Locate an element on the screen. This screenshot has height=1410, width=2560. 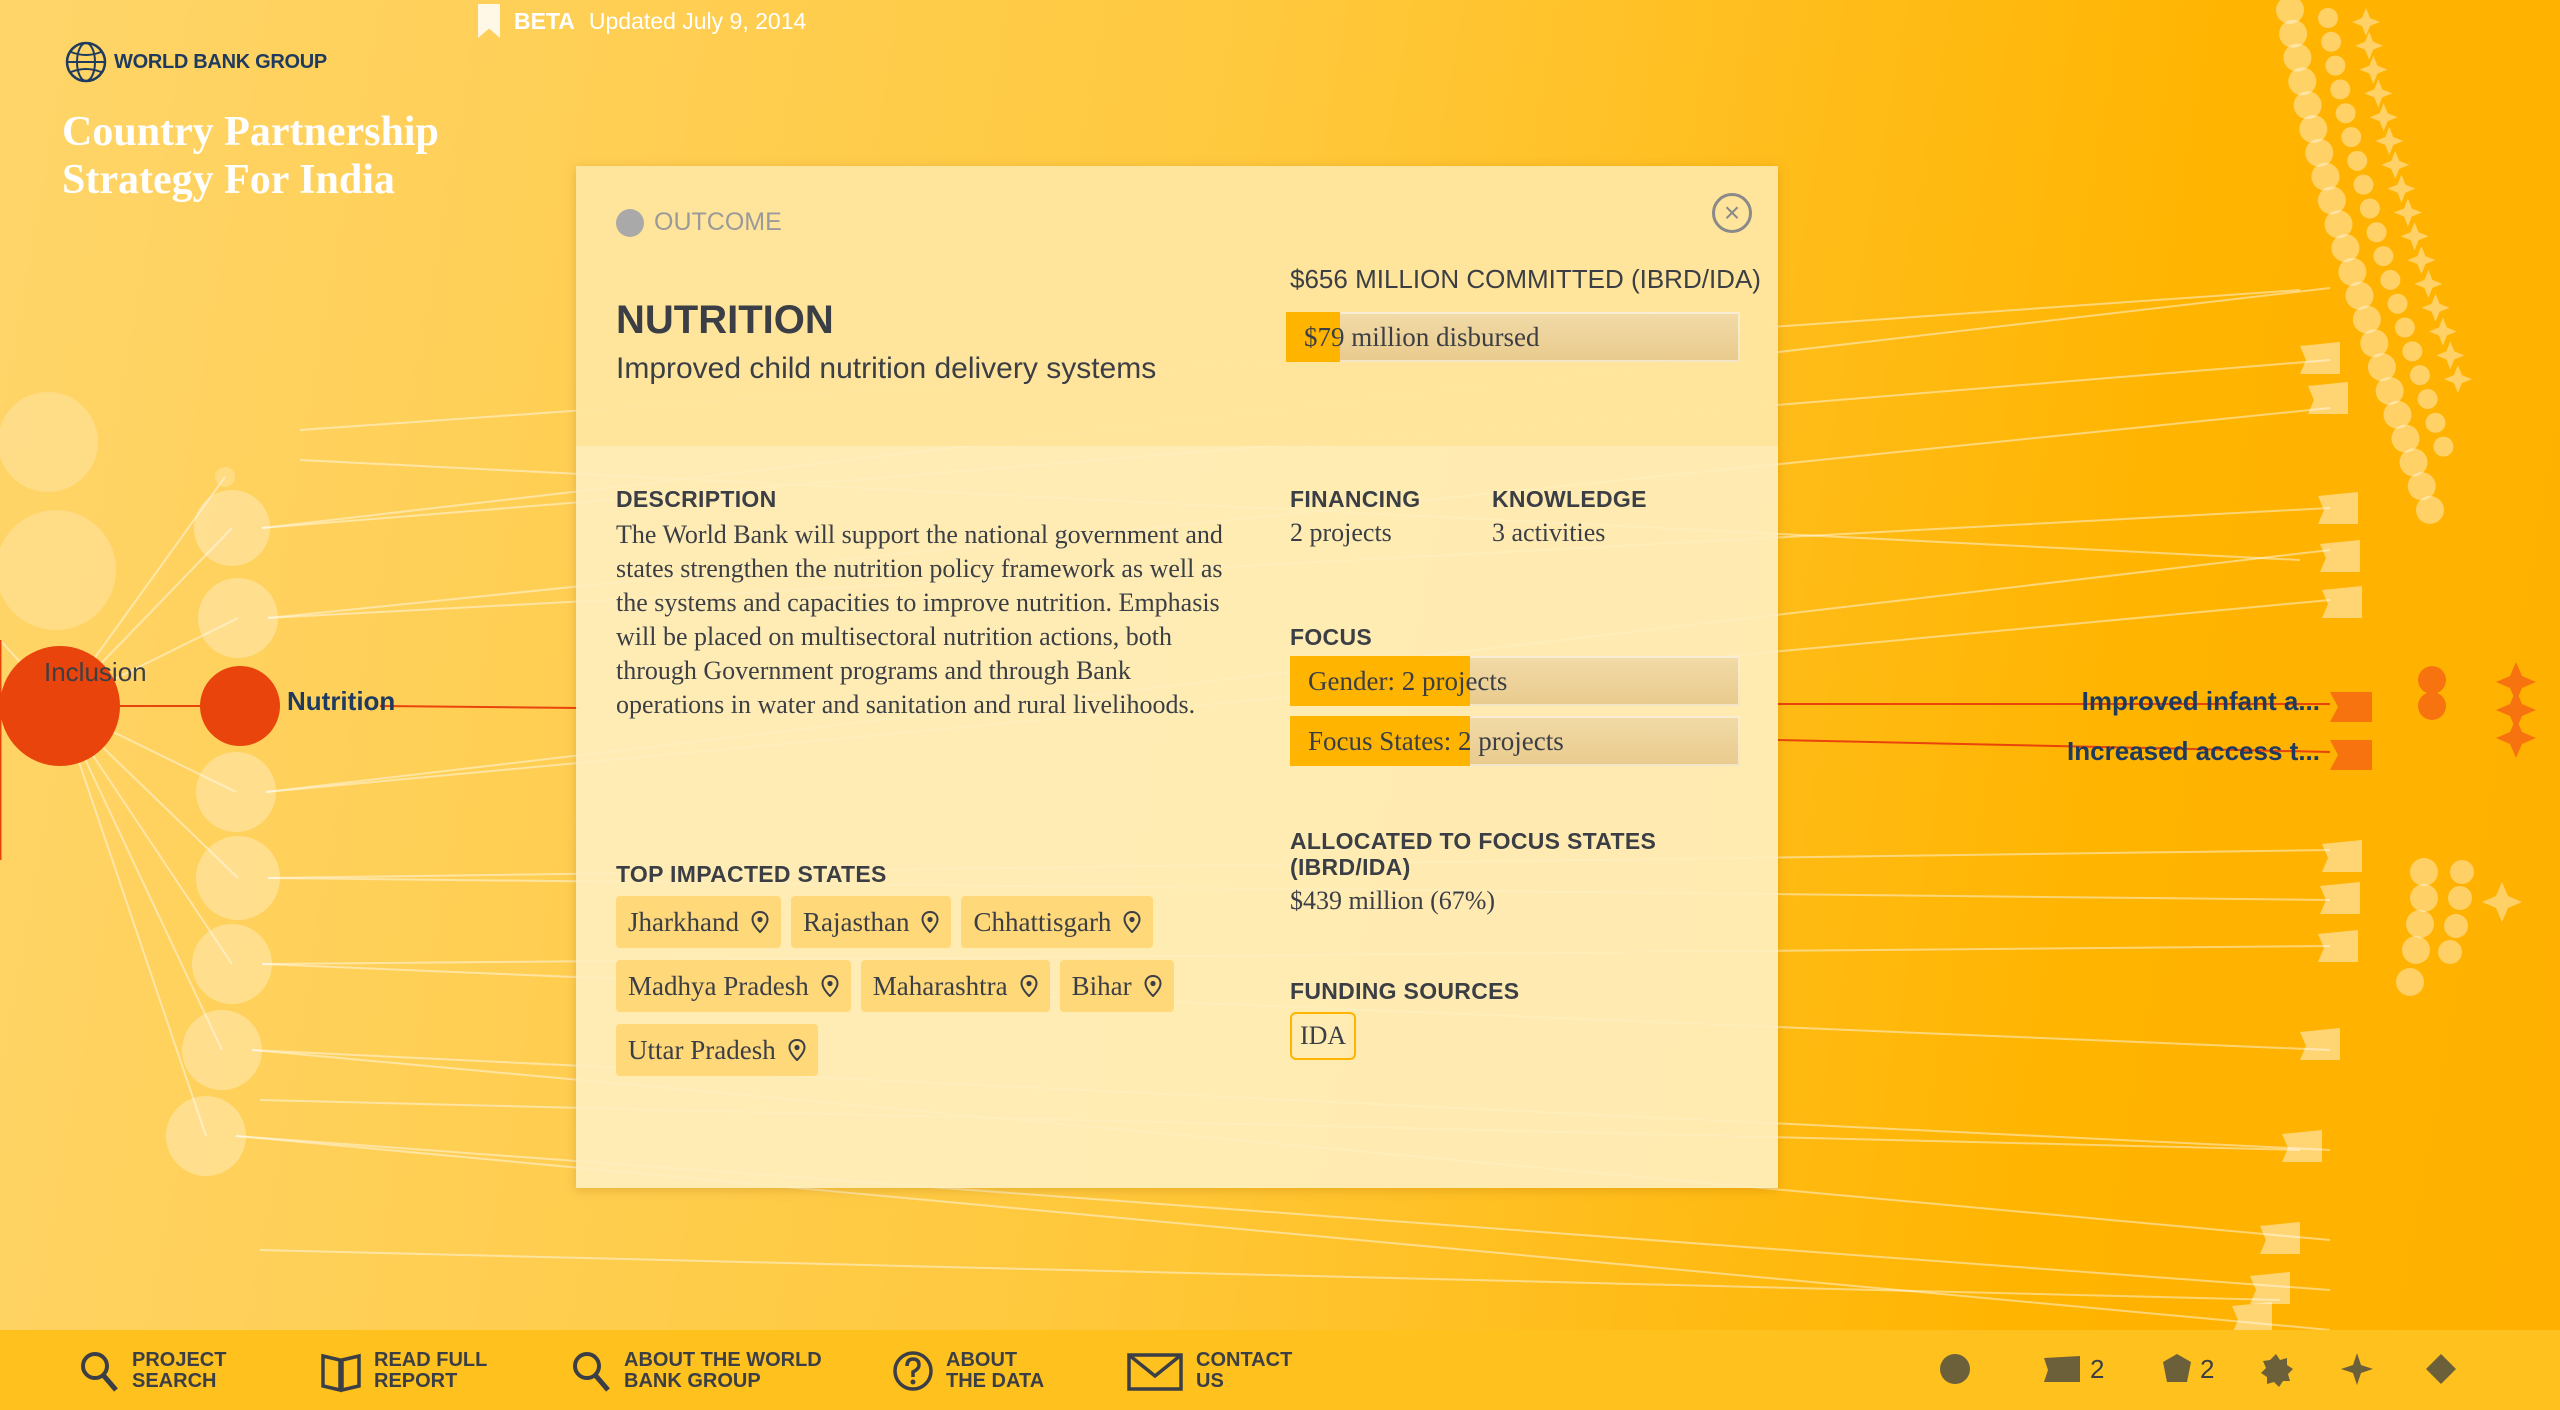
nutrition-node is located at coordinates (240, 706).